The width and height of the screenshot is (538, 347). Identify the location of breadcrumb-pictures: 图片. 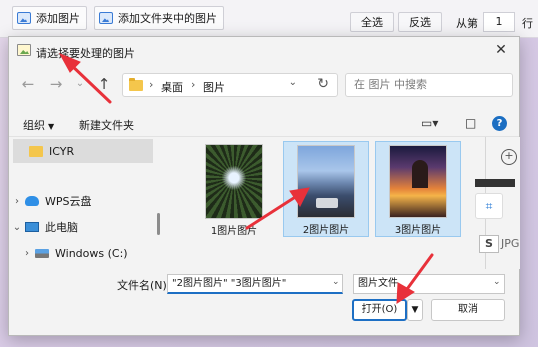
(214, 87).